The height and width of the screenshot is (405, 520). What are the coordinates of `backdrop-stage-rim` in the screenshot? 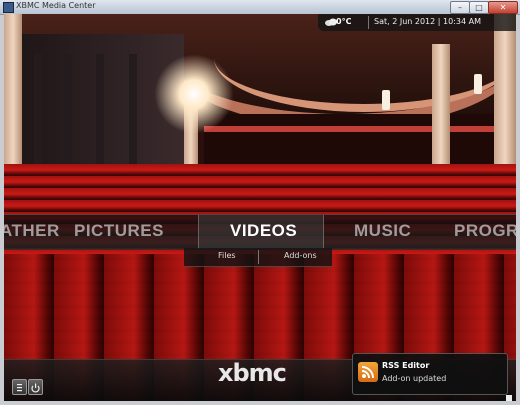 It's located at (349, 129).